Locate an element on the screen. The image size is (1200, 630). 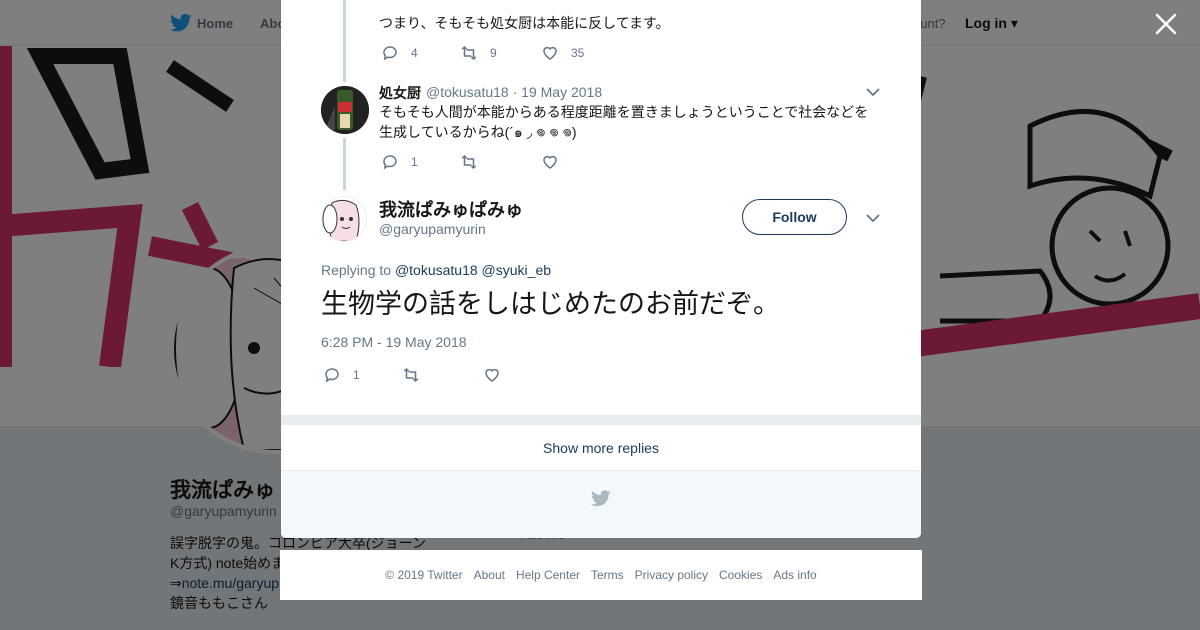
footer-link-privacy: Privacy policy is located at coordinates (671, 575).